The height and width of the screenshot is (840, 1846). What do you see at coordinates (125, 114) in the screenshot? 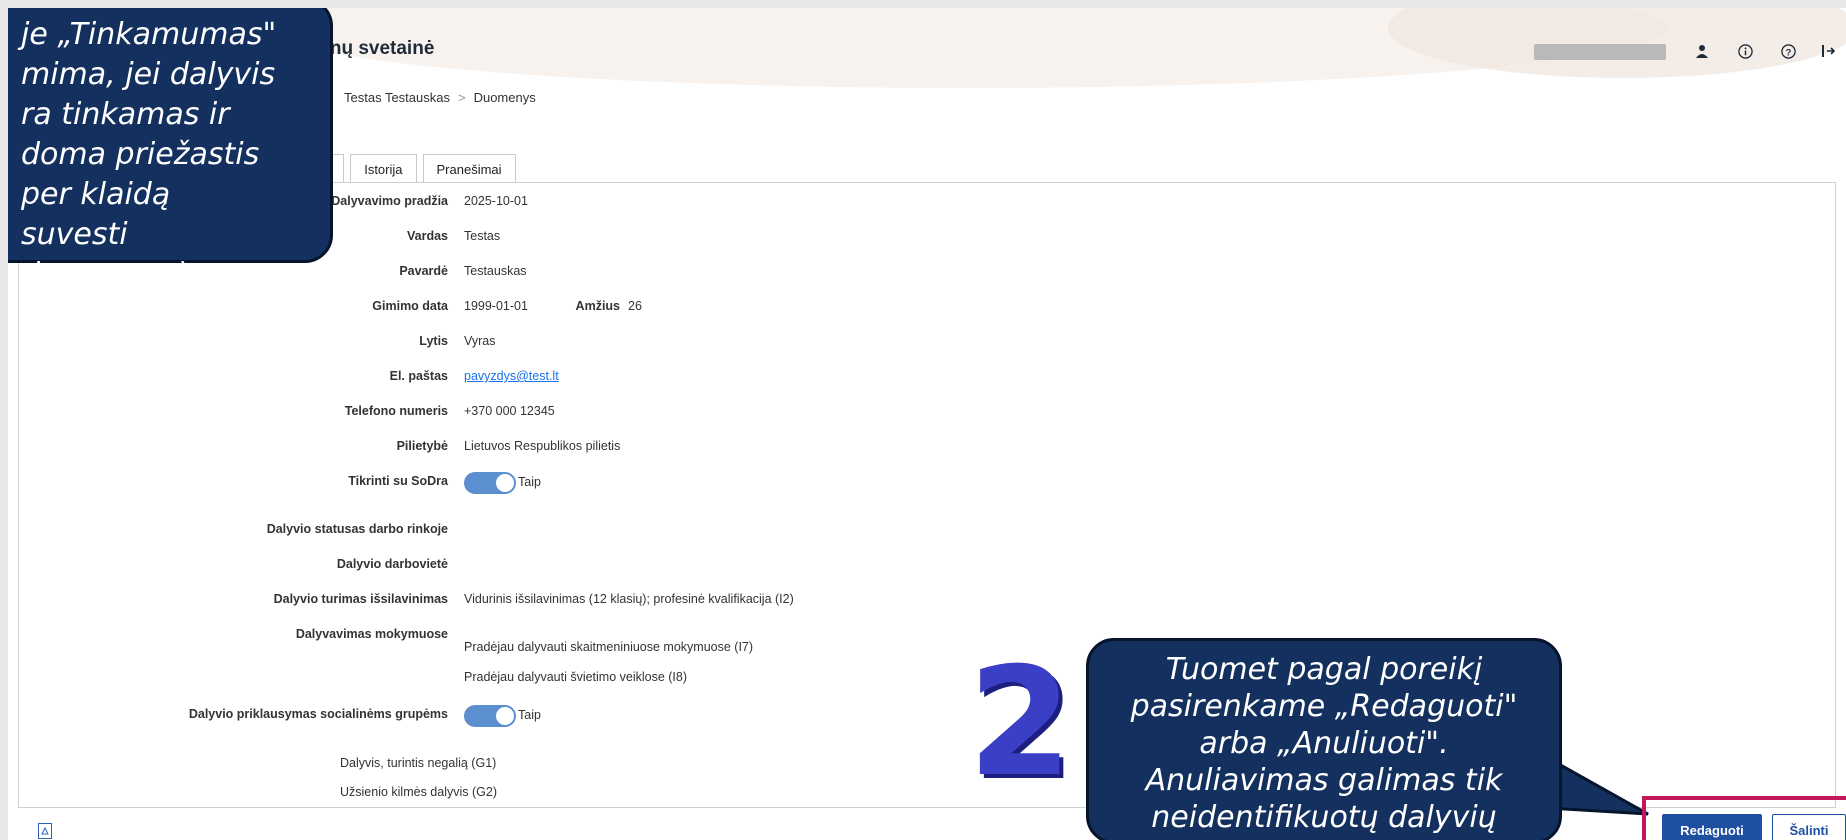
I see `callout-left-line: ra tinkamas ir` at bounding box center [125, 114].